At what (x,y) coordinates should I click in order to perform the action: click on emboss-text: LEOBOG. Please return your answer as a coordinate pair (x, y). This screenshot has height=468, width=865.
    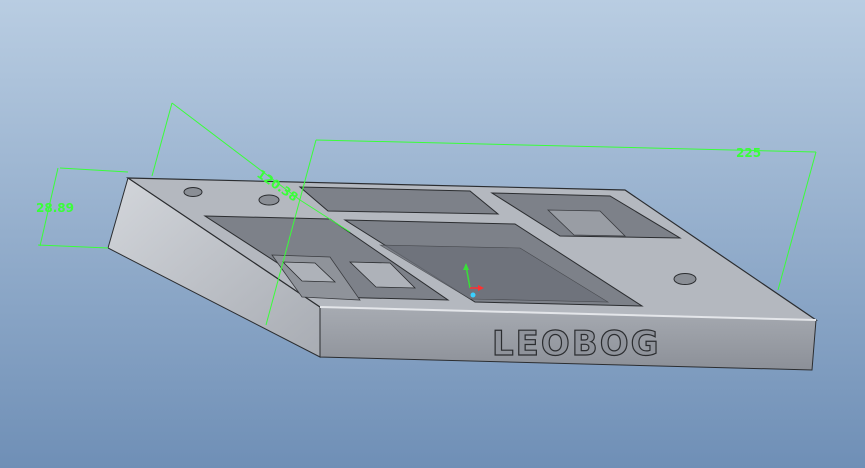
    Looking at the image, I should click on (576, 344).